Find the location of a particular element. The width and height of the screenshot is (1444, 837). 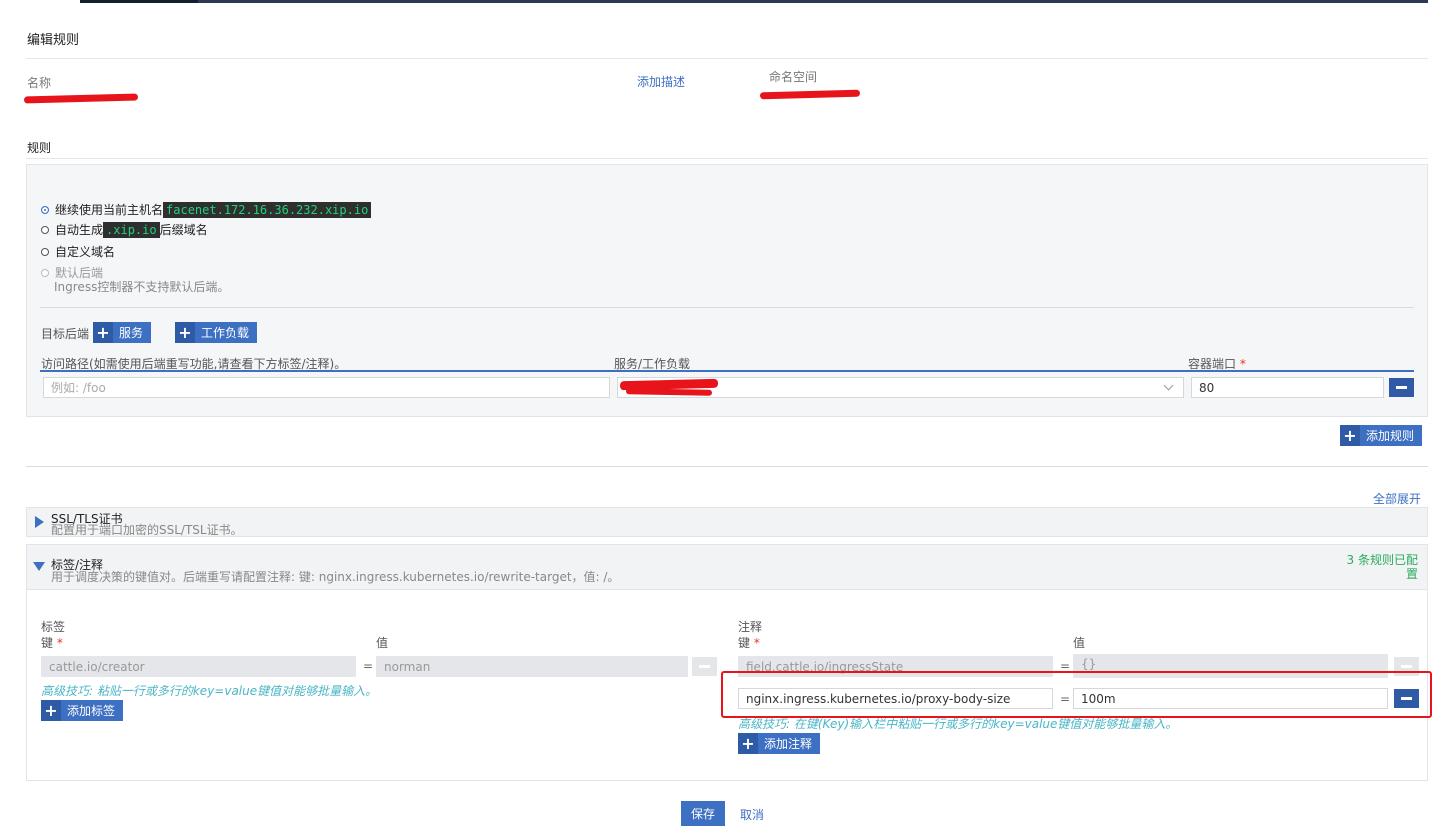

highlight-box is located at coordinates (1076, 694).